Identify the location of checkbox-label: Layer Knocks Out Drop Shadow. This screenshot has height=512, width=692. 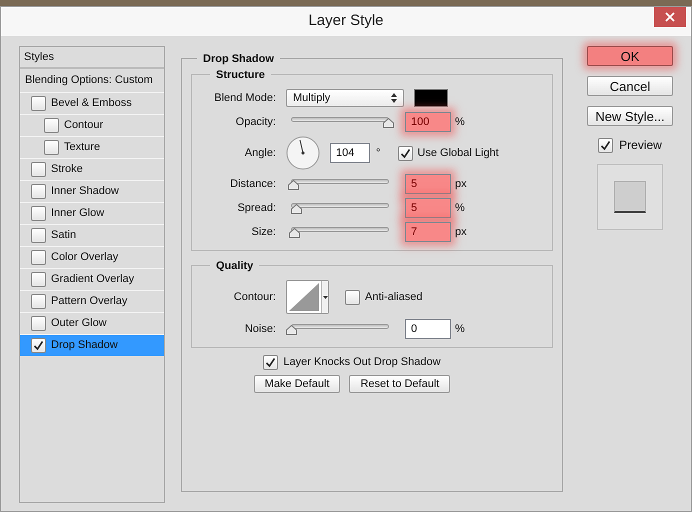
(362, 362).